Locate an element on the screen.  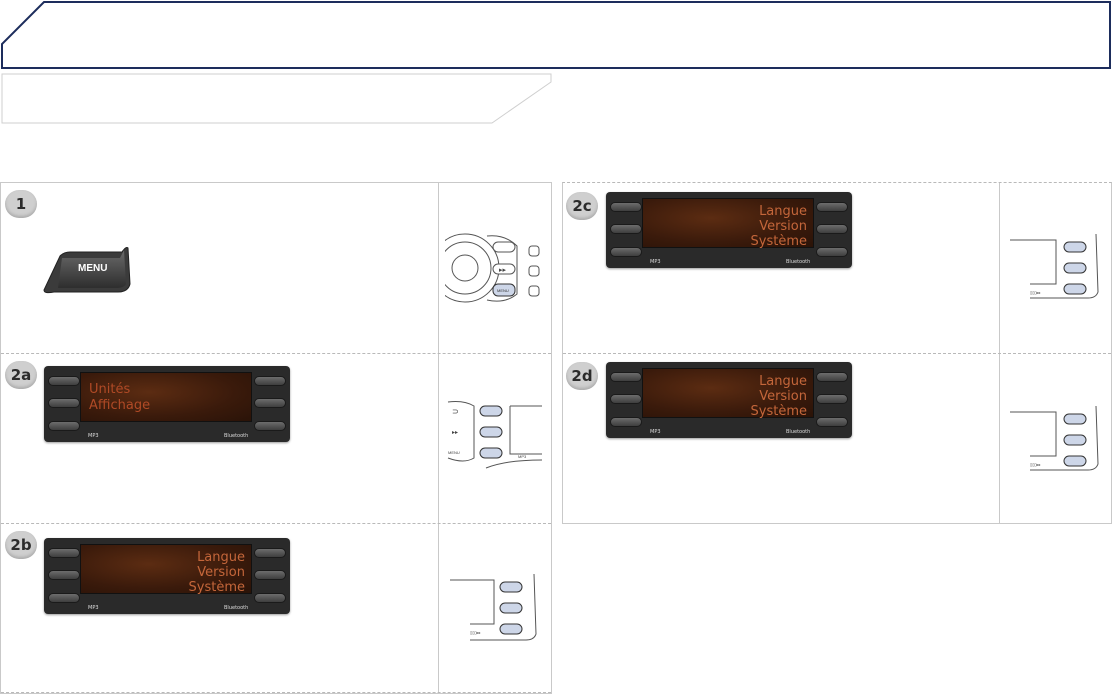
side-buttons-sketch-2a: ⊃ ▸▸ MENU MP3 is located at coordinates (495, 435).